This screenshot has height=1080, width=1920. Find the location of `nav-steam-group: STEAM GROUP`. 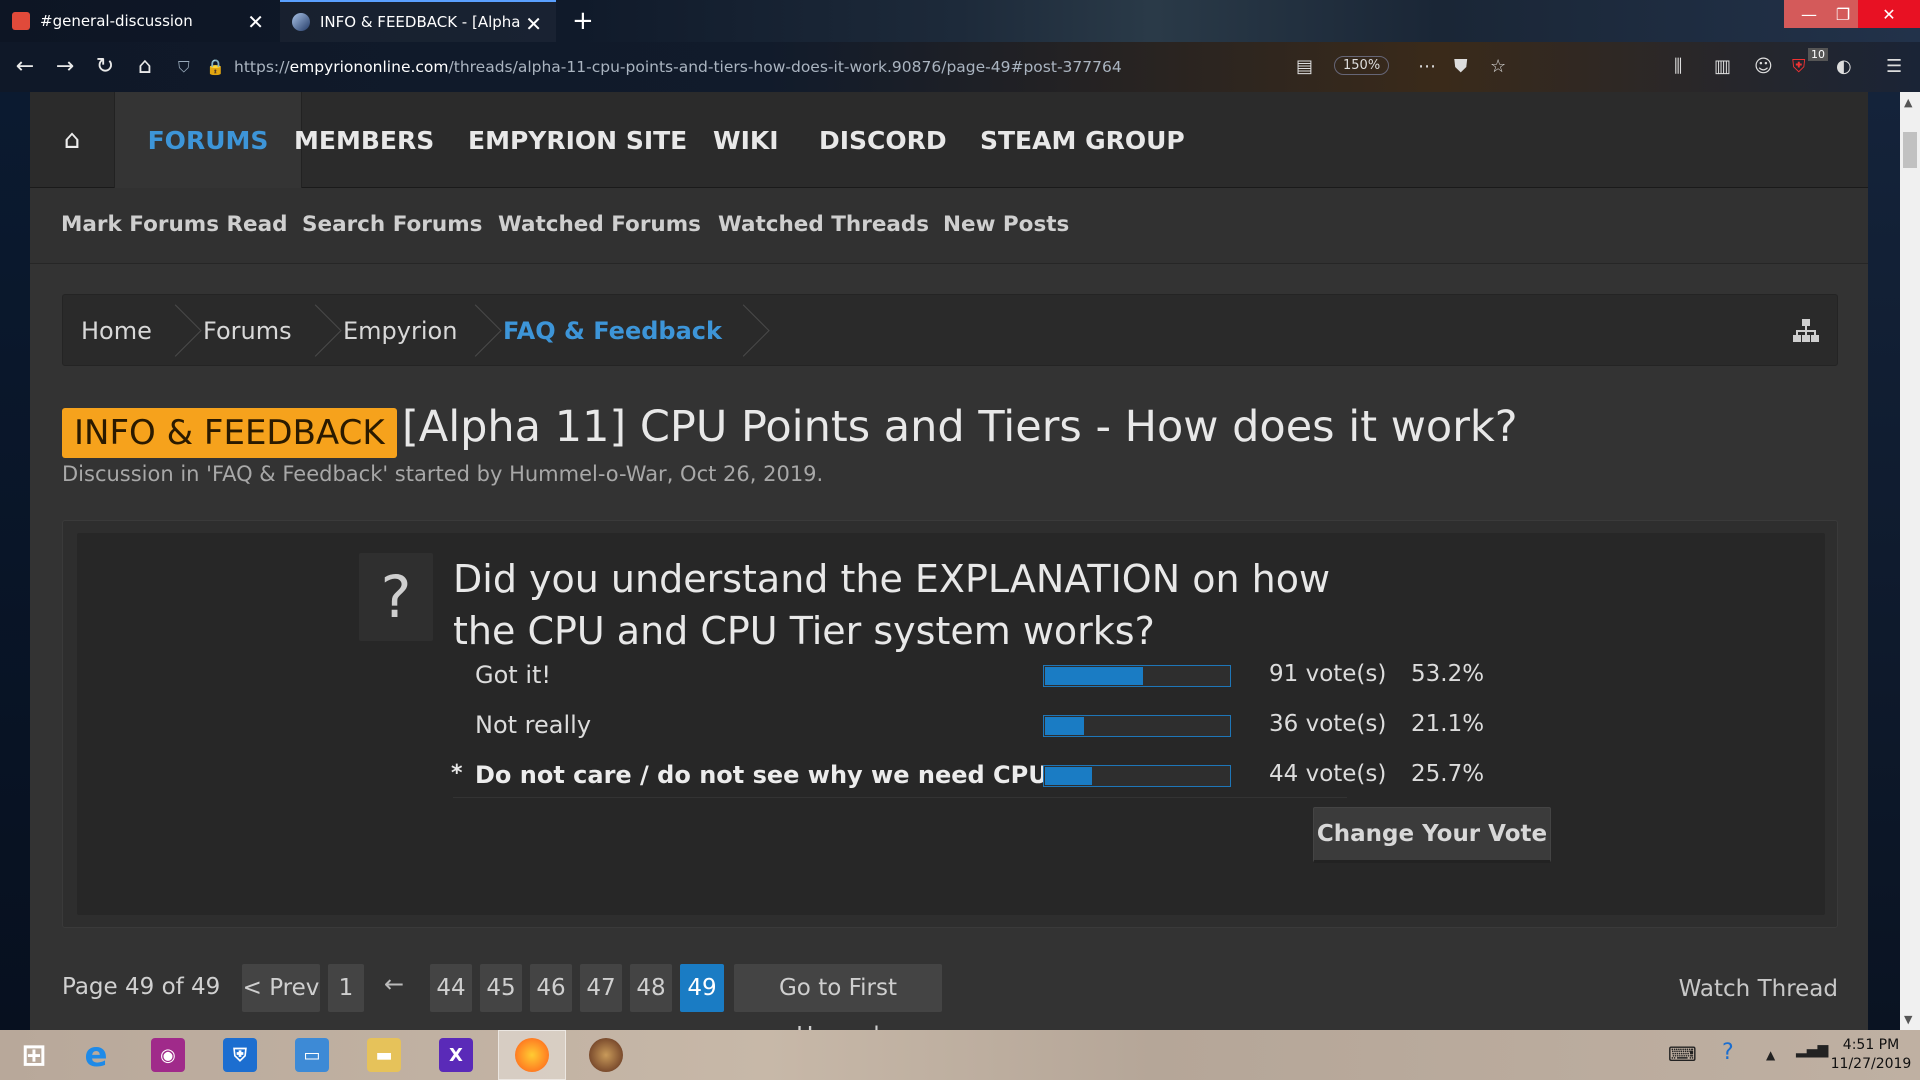

nav-steam-group: STEAM GROUP is located at coordinates (1082, 140).